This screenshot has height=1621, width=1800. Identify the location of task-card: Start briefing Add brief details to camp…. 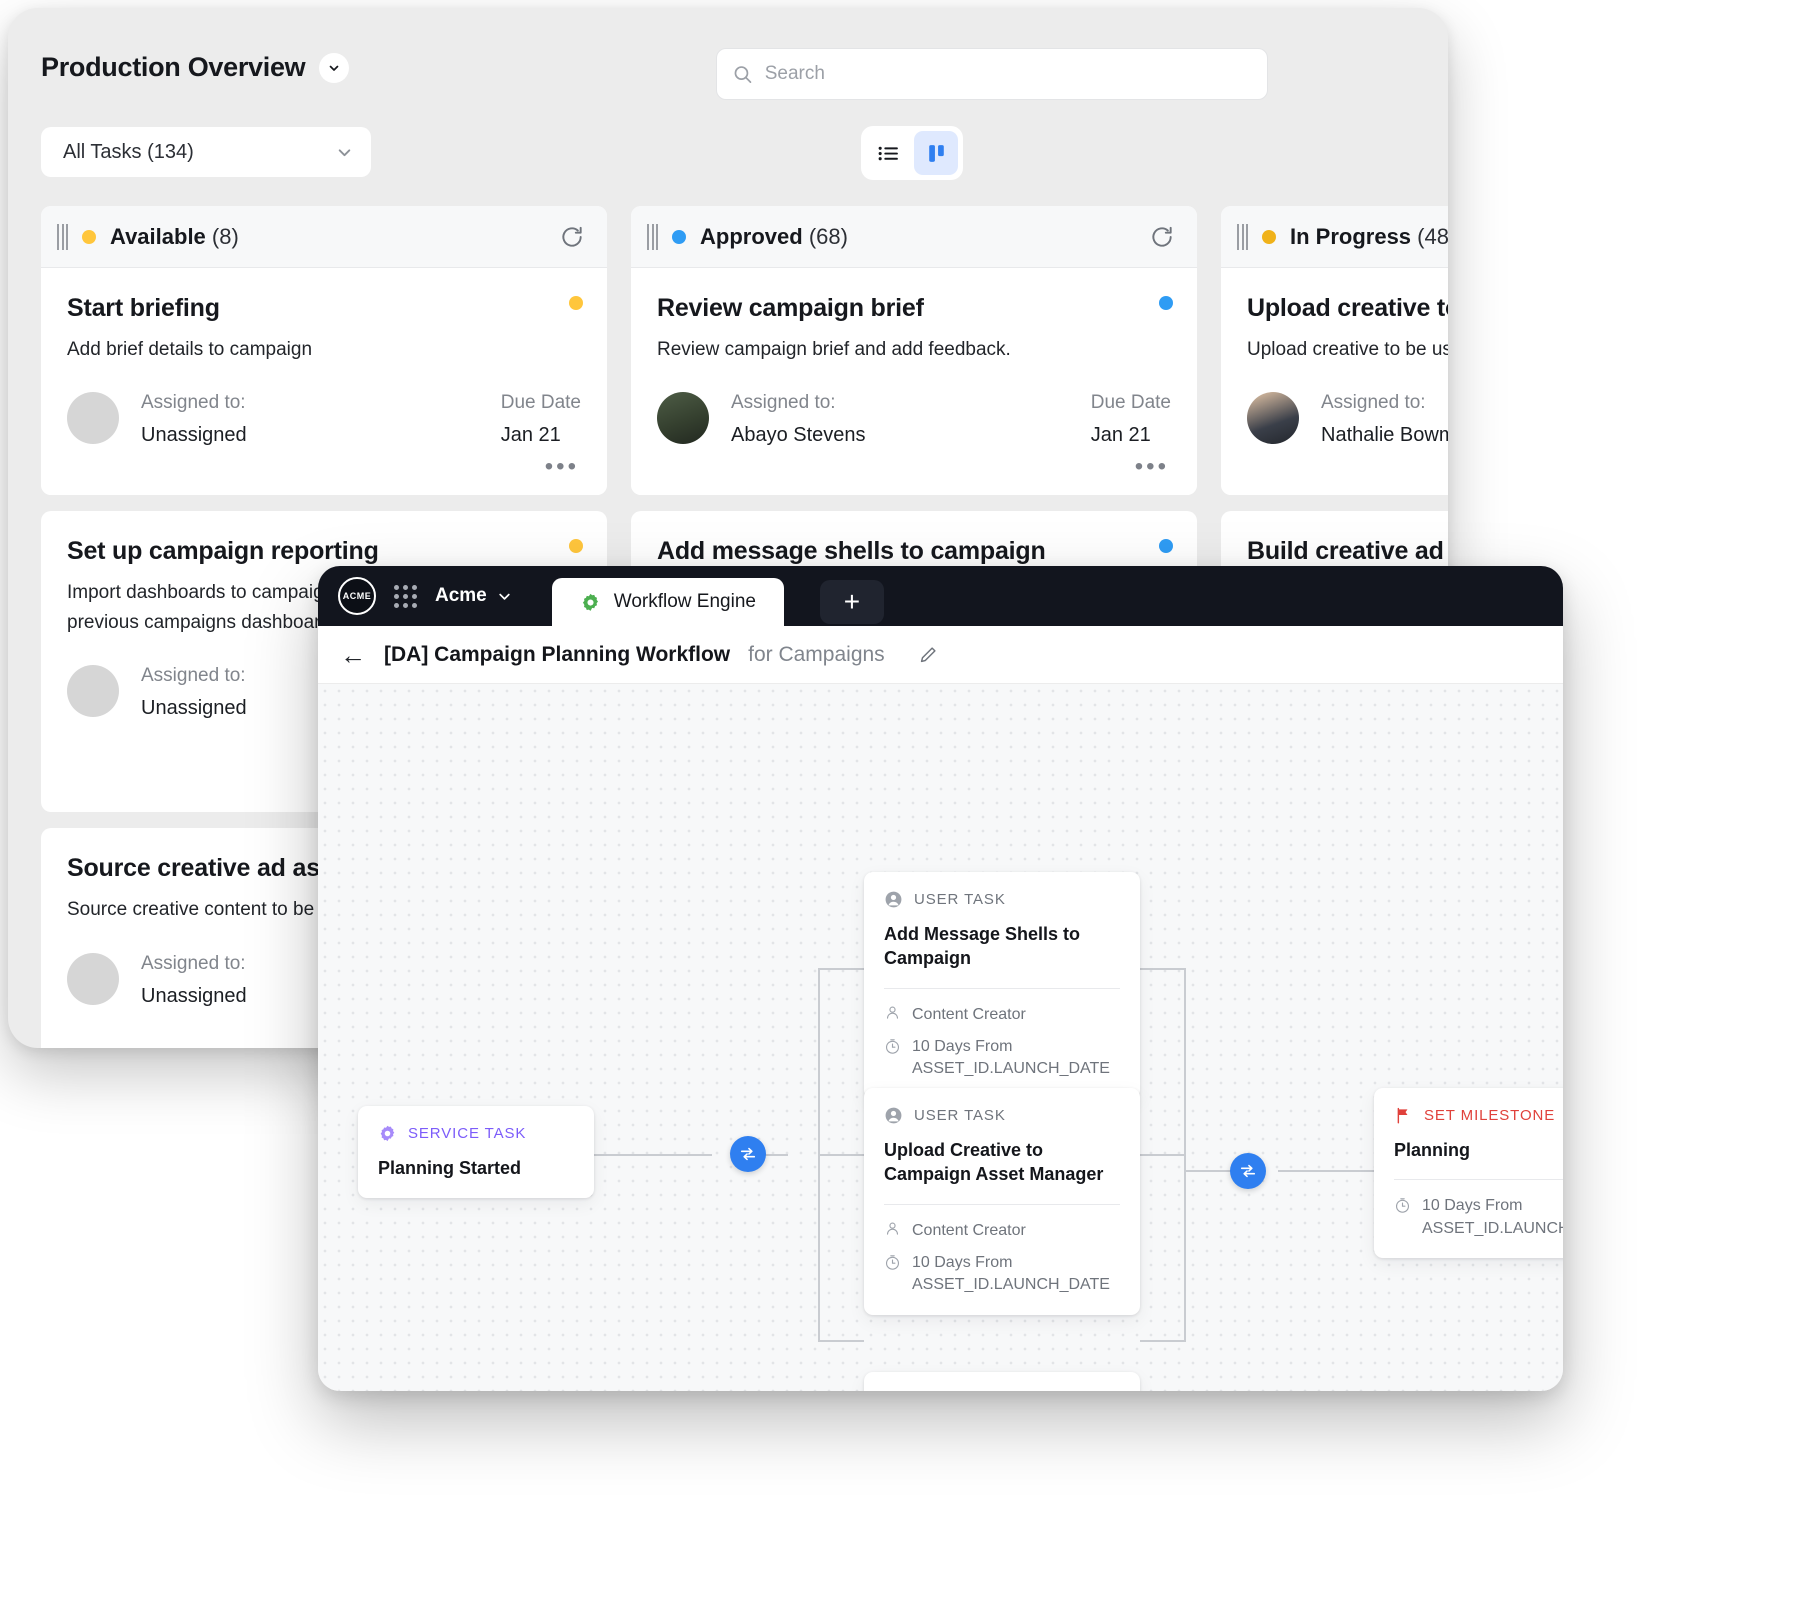
(324, 382).